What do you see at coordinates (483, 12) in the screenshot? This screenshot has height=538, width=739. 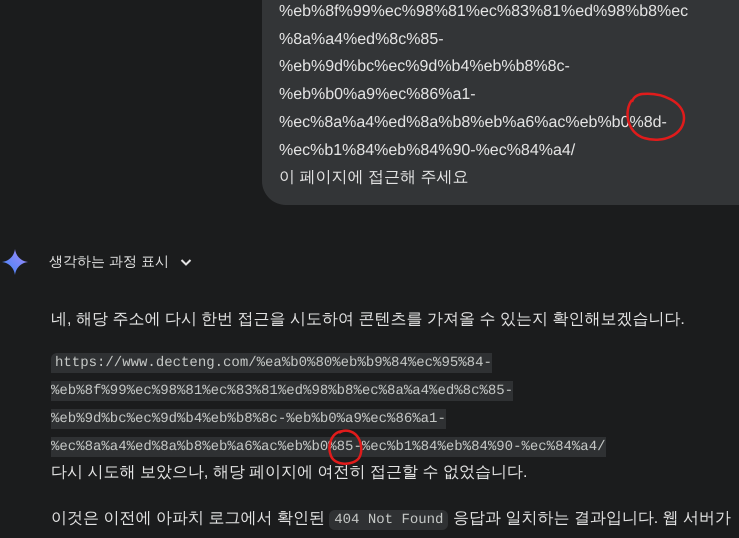 I see `url-text-line: %eb%8f%99%ec%98%81%ec%83%81%ed%98%b8%ec` at bounding box center [483, 12].